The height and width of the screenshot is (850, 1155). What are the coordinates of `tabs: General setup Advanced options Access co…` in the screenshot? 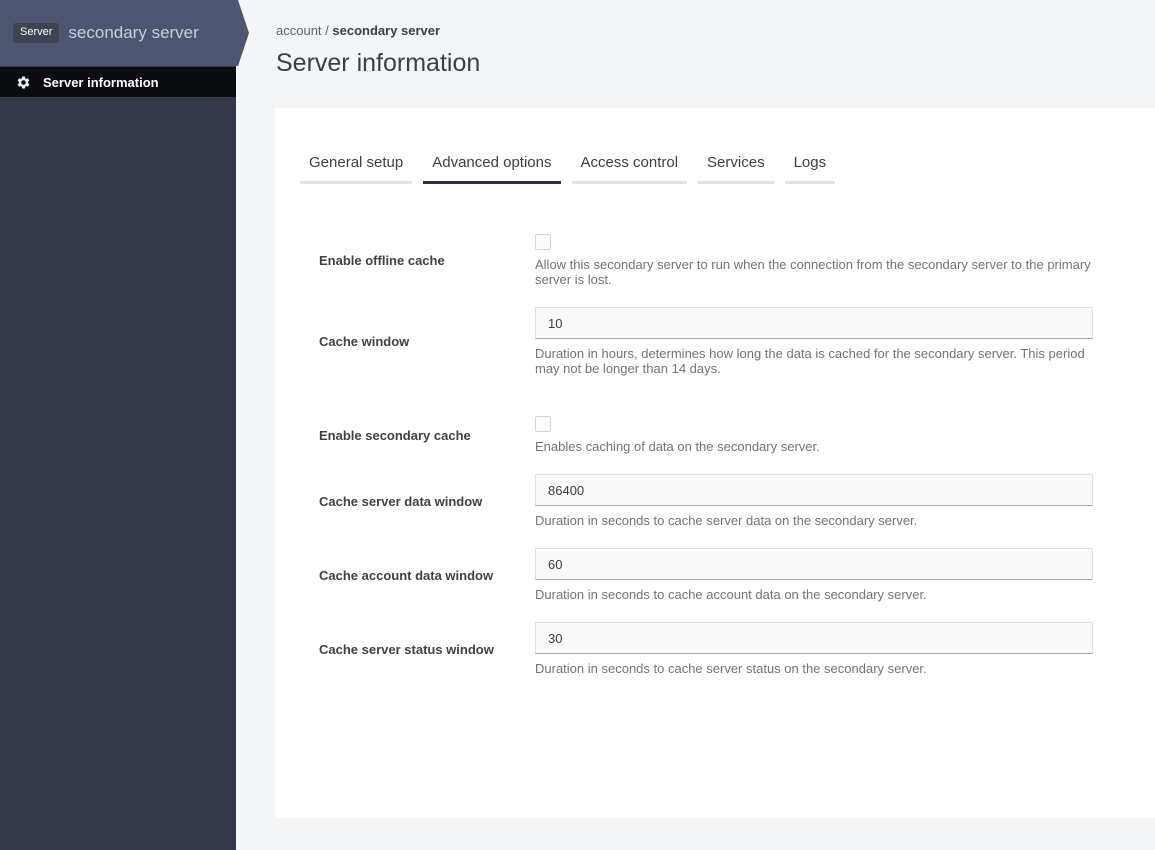 It's located at (696, 169).